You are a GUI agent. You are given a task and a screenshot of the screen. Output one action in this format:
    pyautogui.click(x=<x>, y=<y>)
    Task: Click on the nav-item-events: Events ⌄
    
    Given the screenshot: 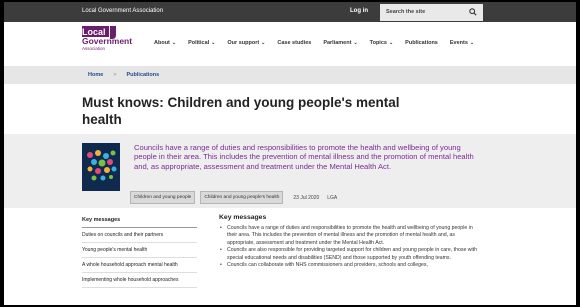 What is the action you would take?
    pyautogui.click(x=462, y=45)
    